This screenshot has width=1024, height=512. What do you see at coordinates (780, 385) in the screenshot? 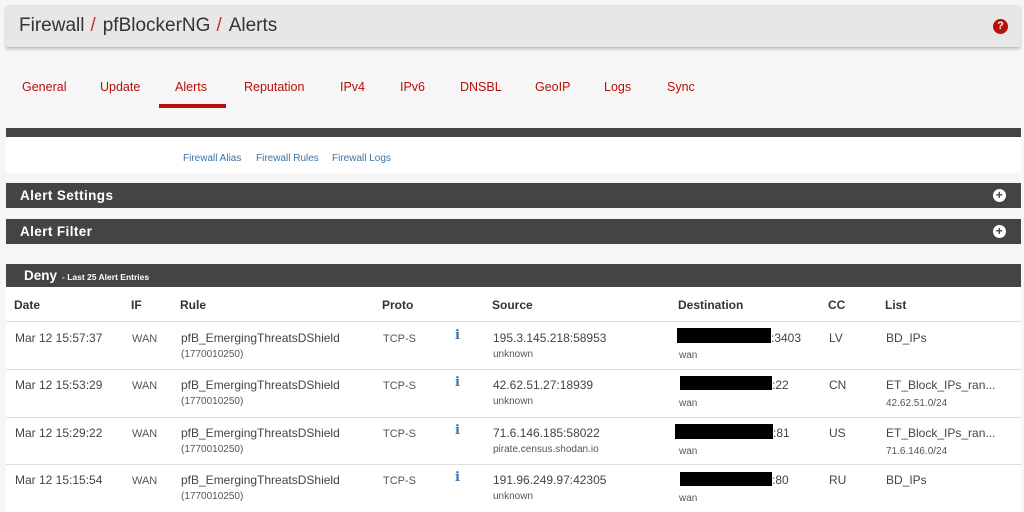
I see `destination-port-cell: :22` at bounding box center [780, 385].